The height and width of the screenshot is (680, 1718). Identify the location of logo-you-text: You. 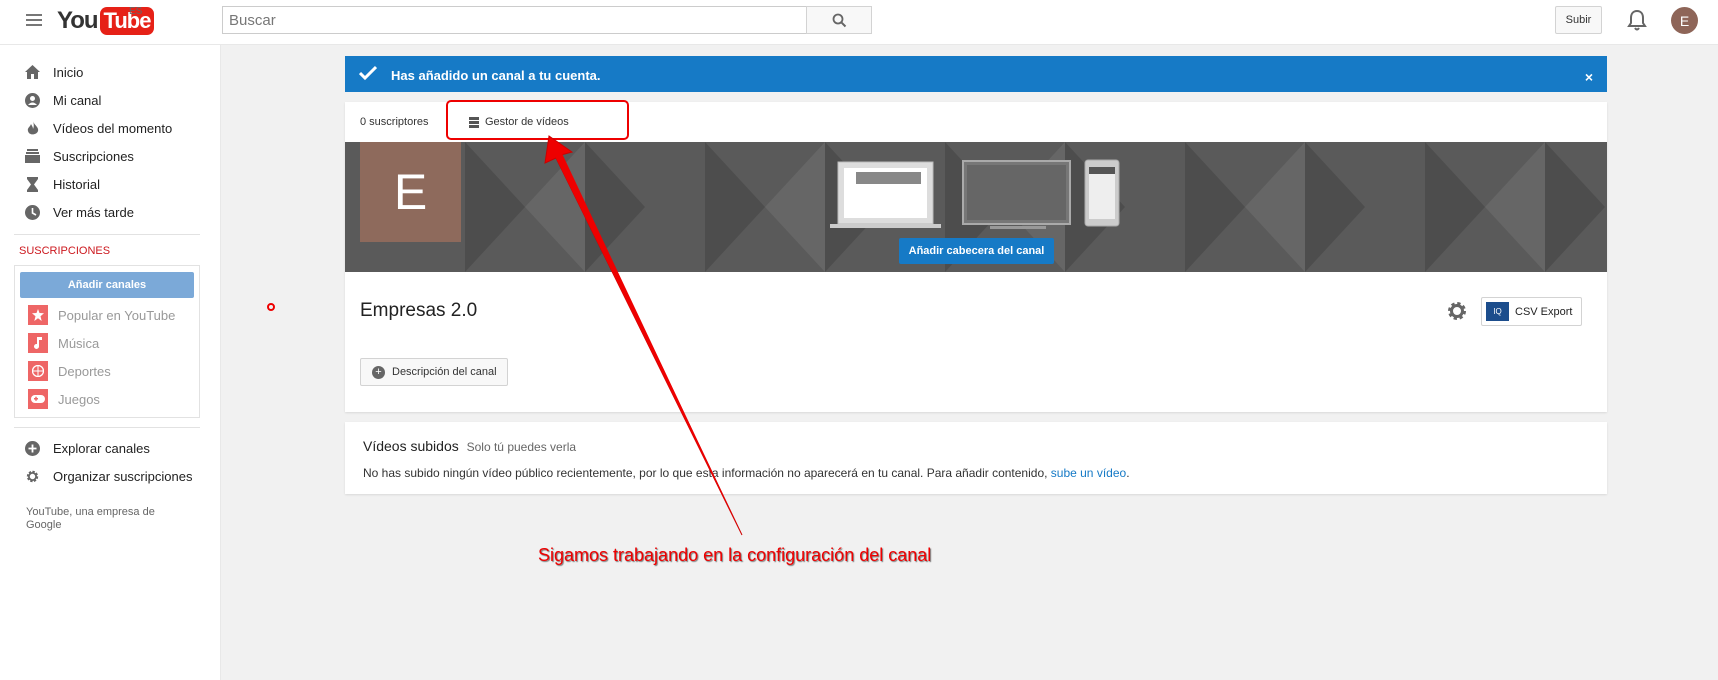
(78, 20).